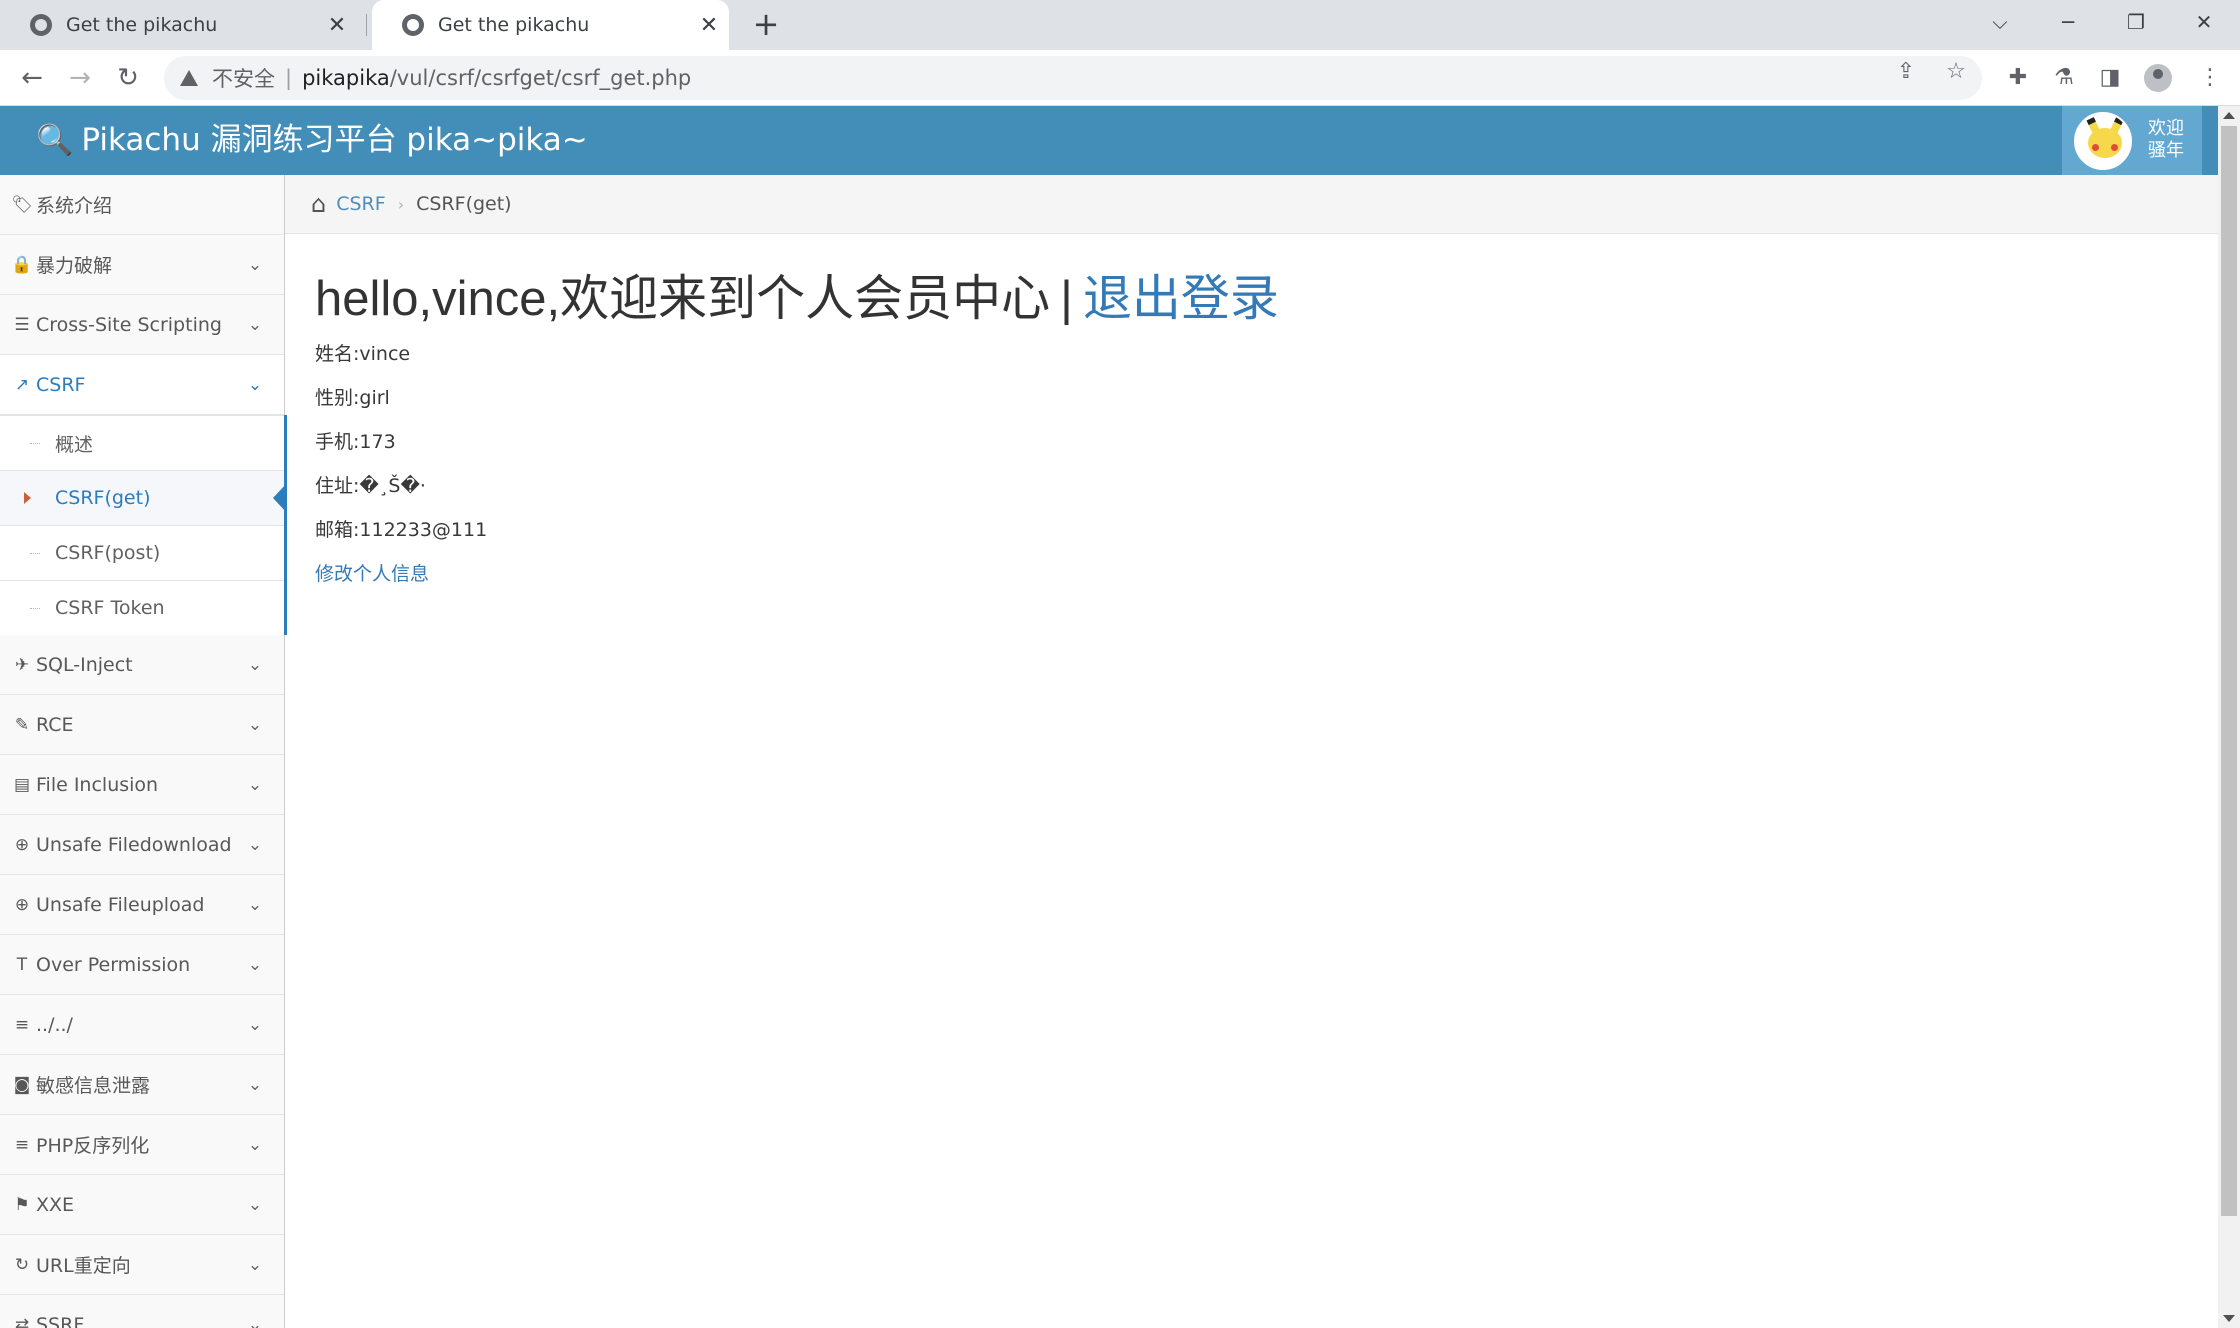 The width and height of the screenshot is (2240, 1328). Describe the element at coordinates (142, 905) in the screenshot. I see `sidebar-item-unsafe-fileupload: ⊕ Unsafe Fileupload ⌄` at that location.